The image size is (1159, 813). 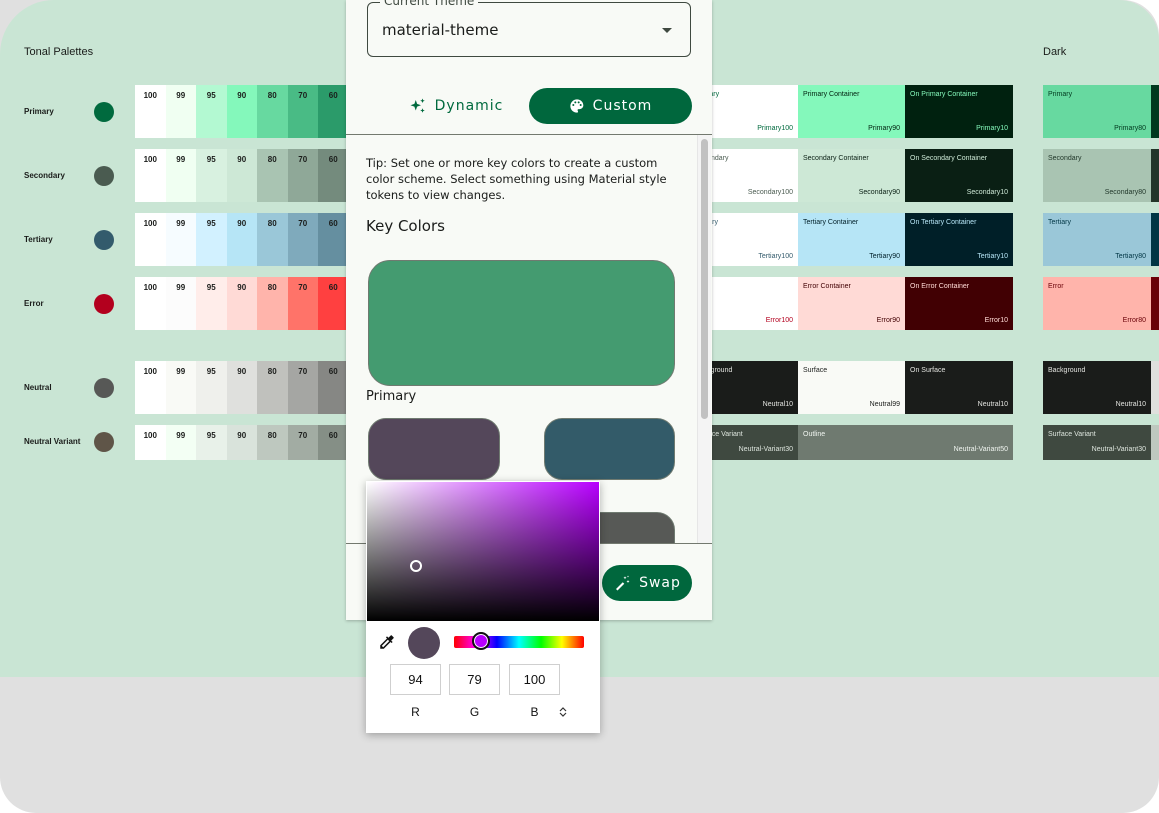 What do you see at coordinates (905, 442) in the screenshot?
I see `scheme-color-cell: Outline Neutral-Variant50` at bounding box center [905, 442].